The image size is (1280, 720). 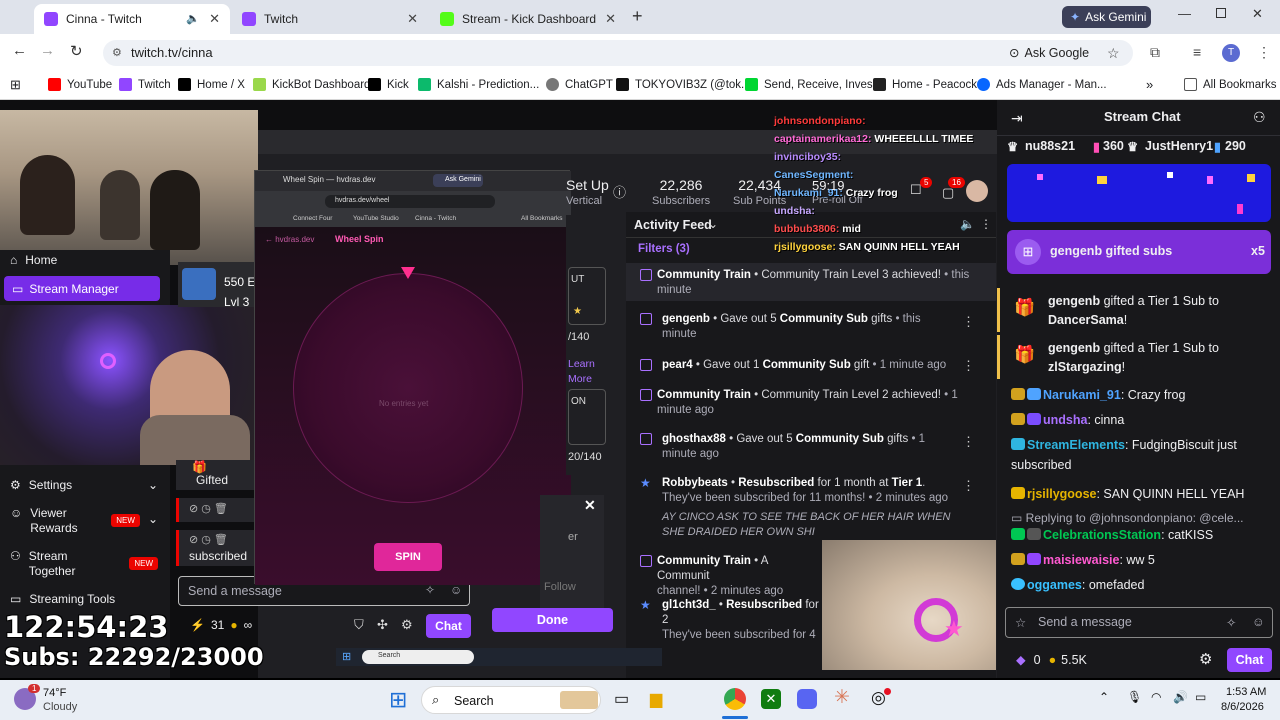 I want to click on wheel-circle, so click(x=408, y=388).